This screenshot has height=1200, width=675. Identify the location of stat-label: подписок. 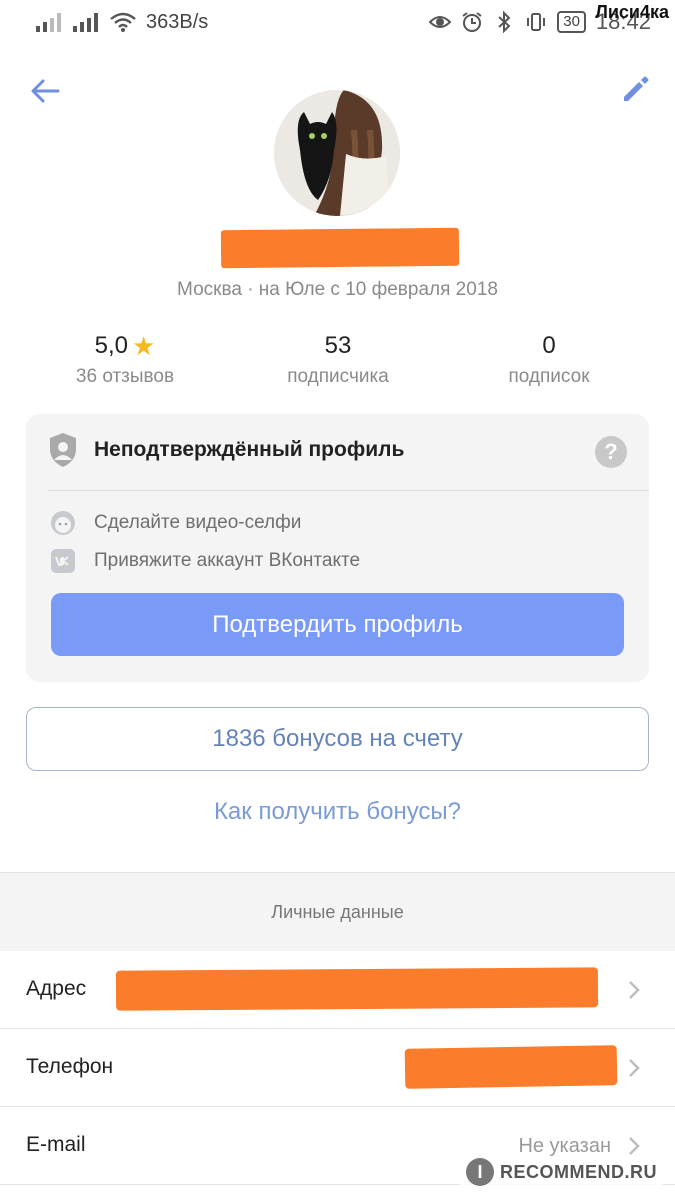
(549, 376).